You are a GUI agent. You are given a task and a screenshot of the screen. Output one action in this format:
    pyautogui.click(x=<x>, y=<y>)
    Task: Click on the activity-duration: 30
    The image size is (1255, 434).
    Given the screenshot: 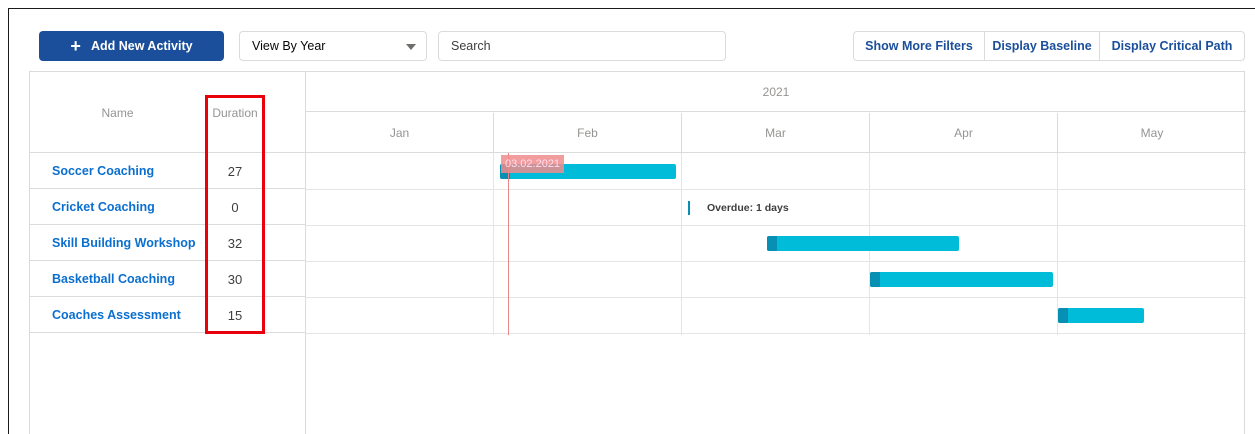 What is the action you would take?
    pyautogui.click(x=235, y=279)
    